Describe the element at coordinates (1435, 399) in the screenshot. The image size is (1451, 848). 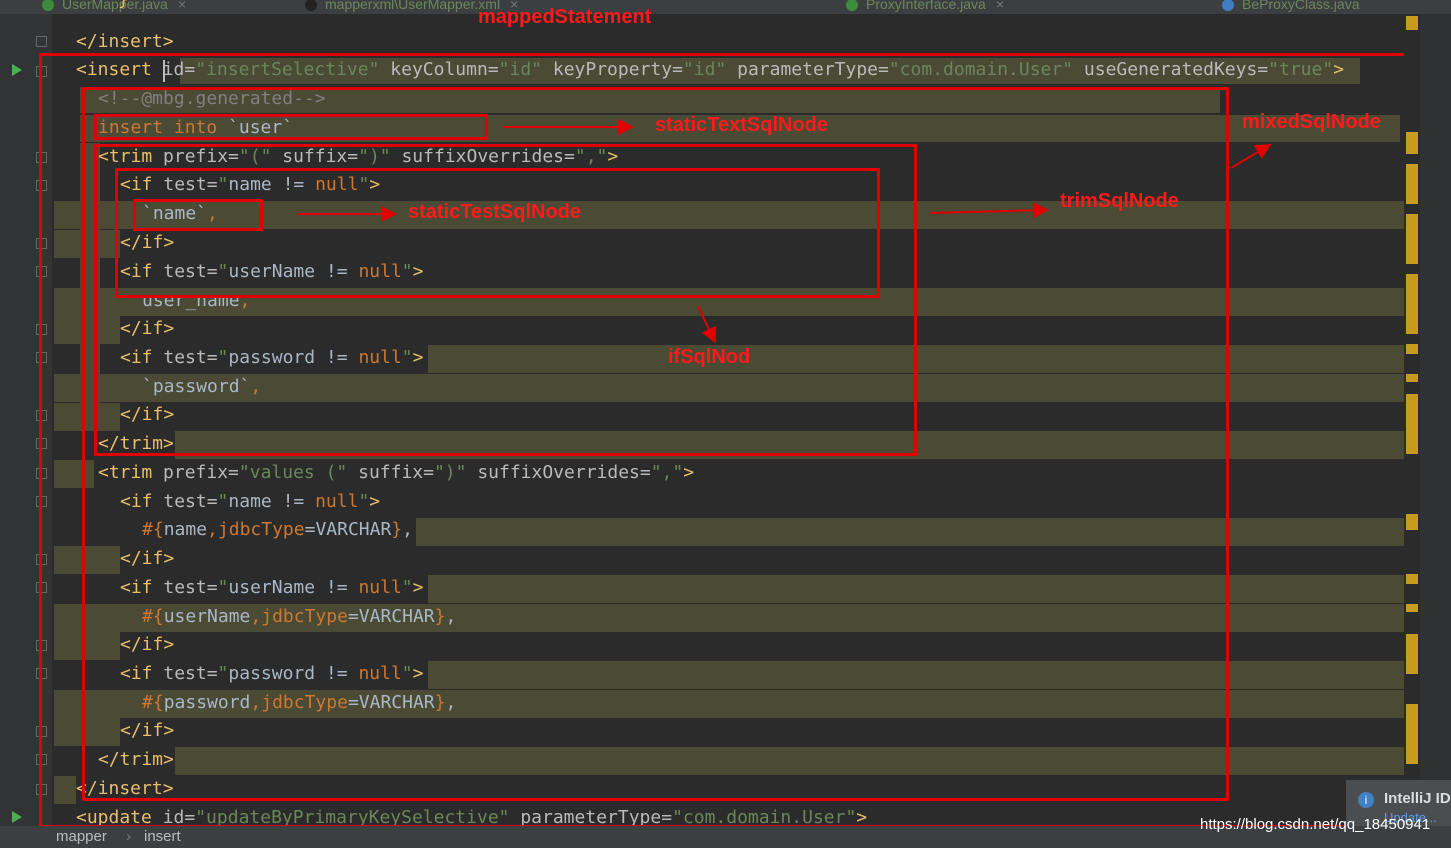
I see `code-minimap` at that location.